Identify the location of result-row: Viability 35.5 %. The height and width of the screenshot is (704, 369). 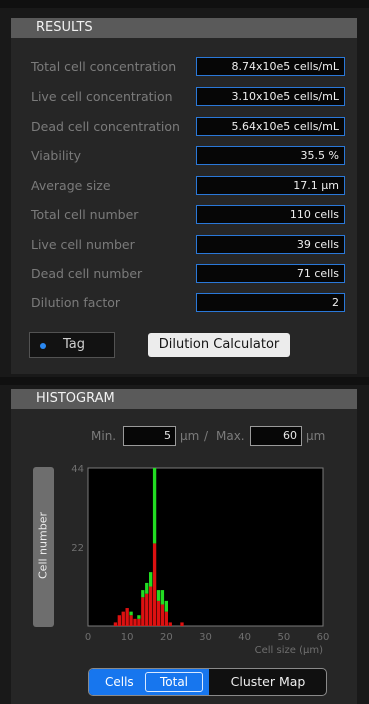
(188, 155).